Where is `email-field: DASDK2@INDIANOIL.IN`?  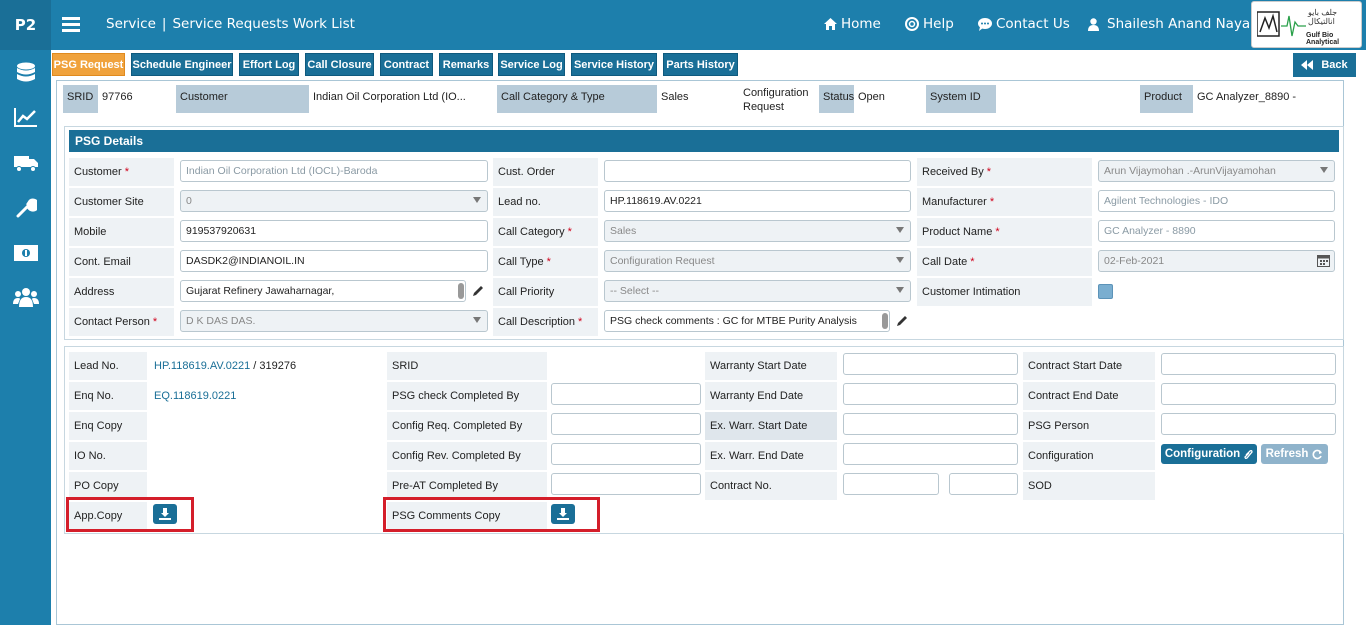
email-field: DASDK2@INDIANOIL.IN is located at coordinates (334, 261).